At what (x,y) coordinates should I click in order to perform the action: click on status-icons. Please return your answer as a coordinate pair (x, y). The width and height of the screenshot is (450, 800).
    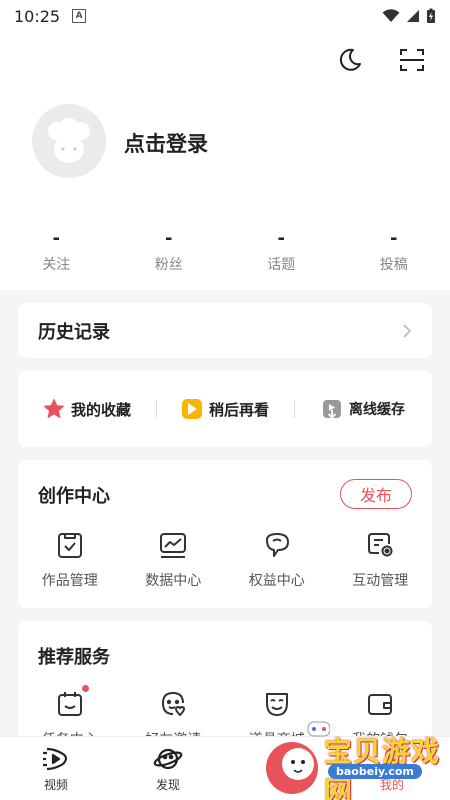
    Looking at the image, I should click on (409, 16).